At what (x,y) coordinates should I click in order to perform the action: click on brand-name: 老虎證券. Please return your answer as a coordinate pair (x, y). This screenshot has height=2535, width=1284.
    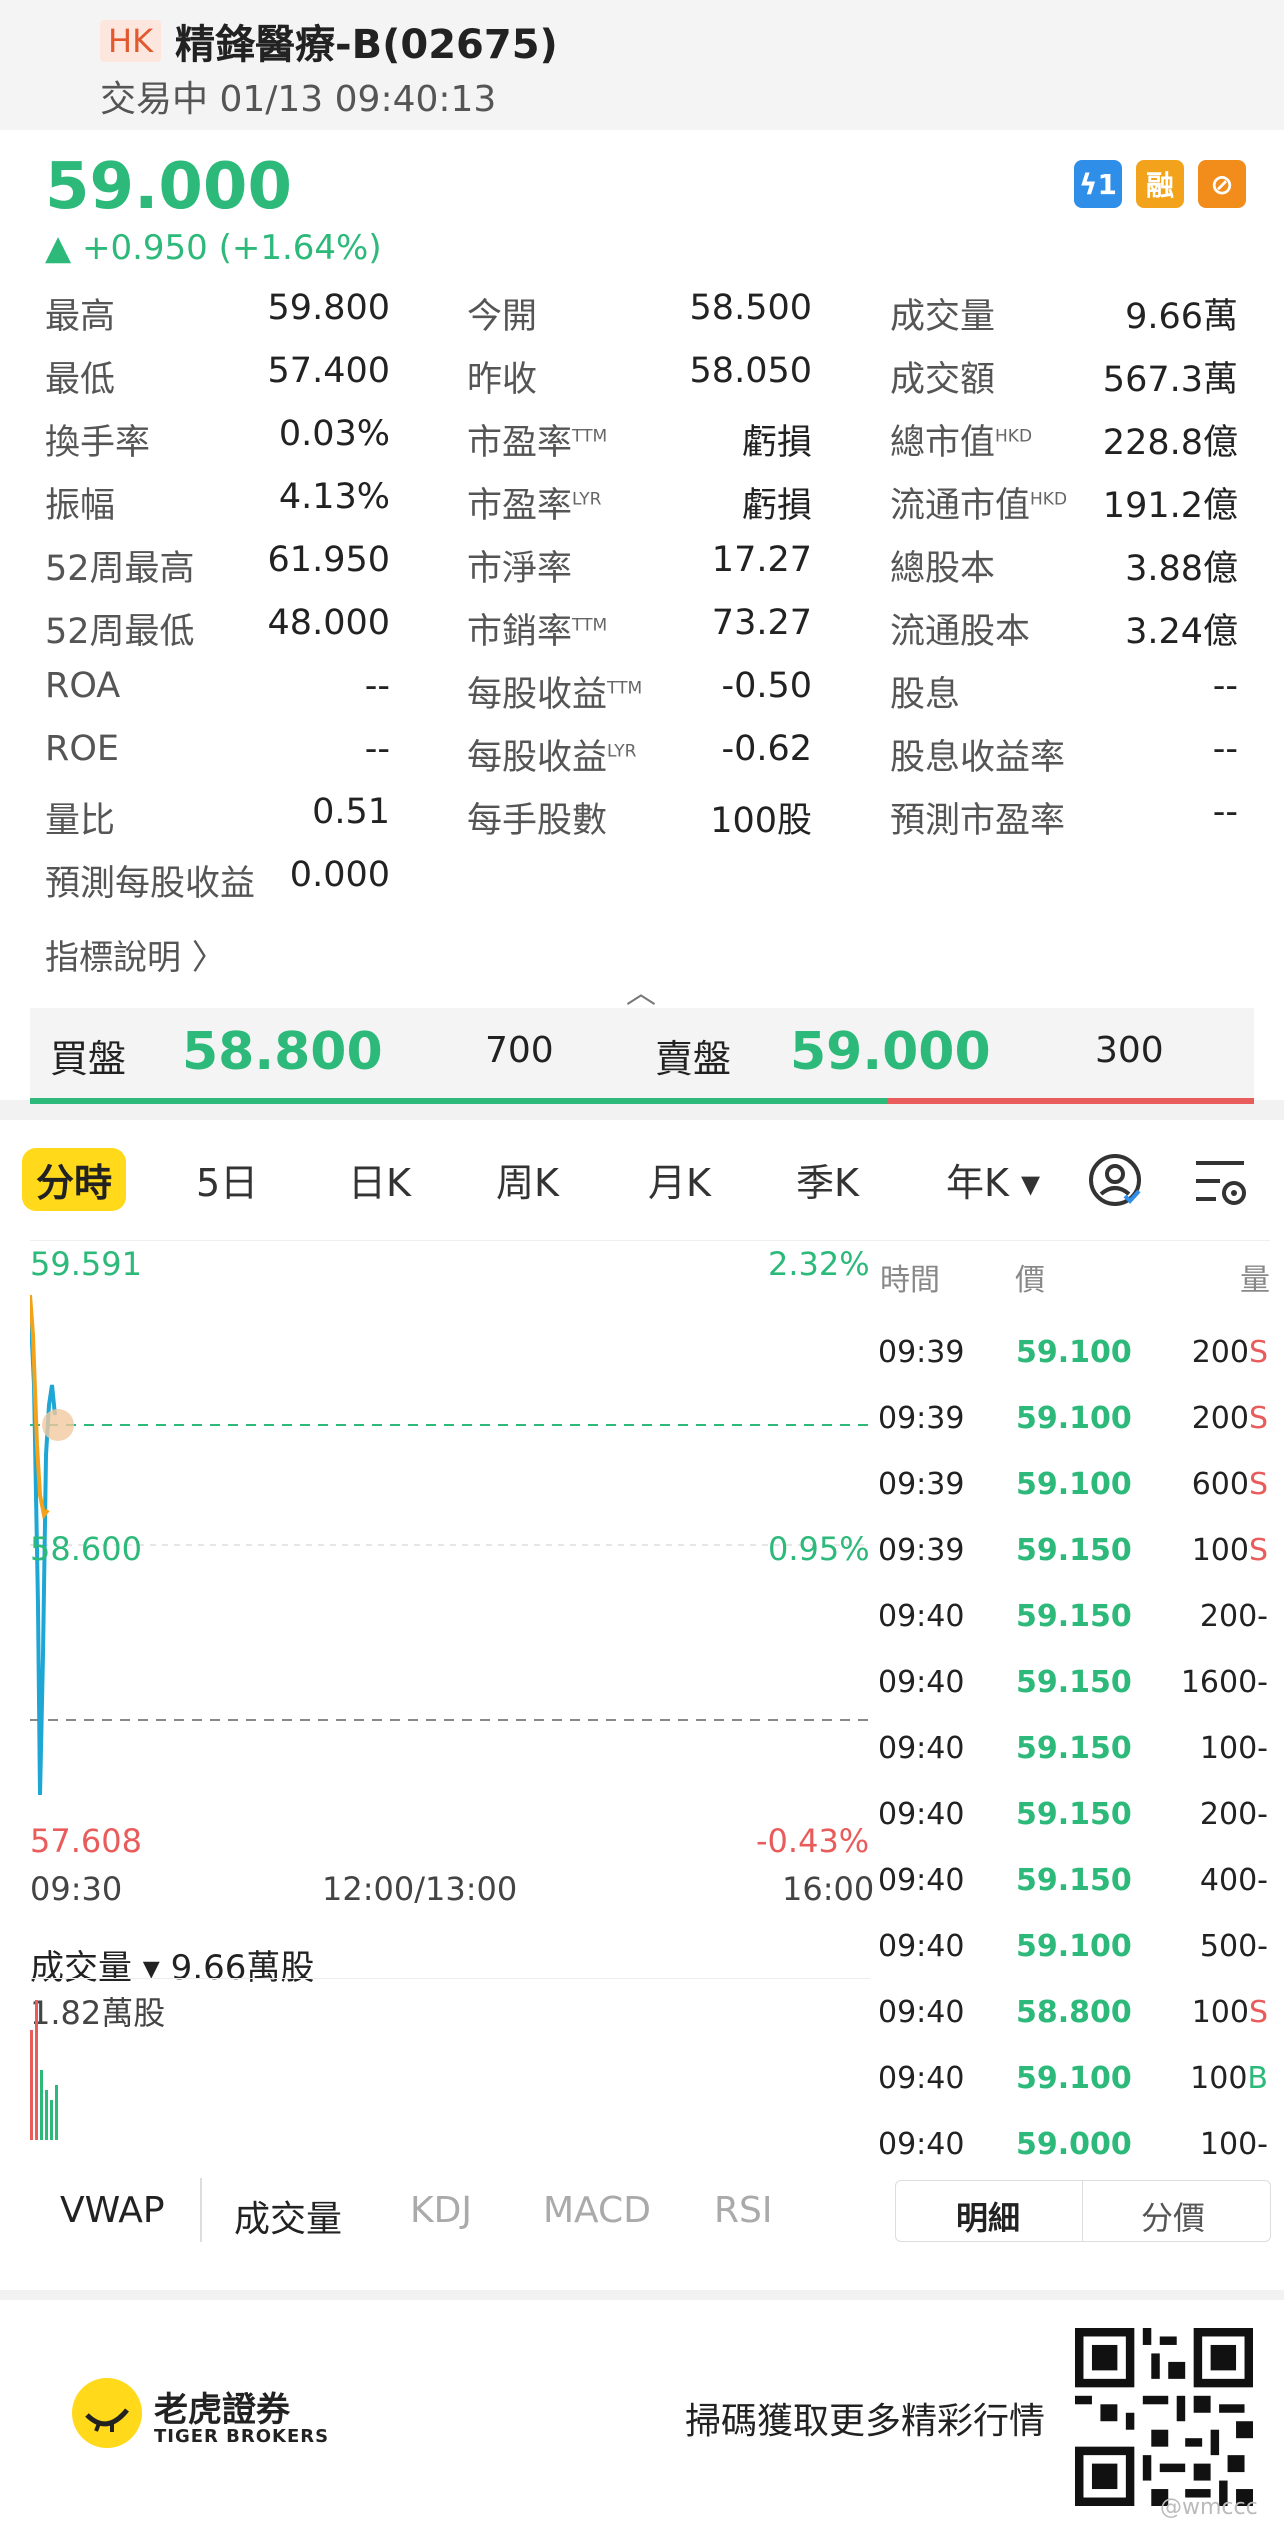
    Looking at the image, I should click on (222, 2410).